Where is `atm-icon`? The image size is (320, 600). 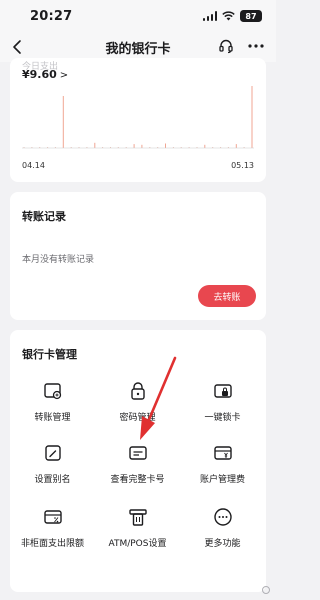
atm-icon is located at coordinates (137, 517).